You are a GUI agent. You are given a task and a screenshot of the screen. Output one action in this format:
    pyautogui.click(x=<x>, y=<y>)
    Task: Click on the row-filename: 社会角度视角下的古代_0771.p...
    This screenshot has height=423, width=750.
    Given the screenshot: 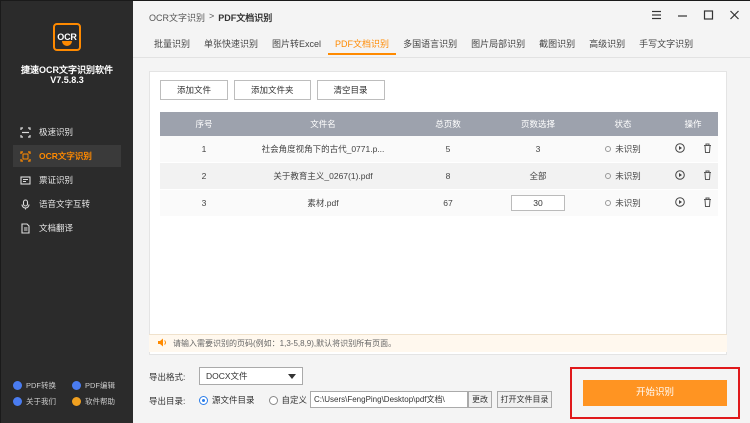 What is the action you would take?
    pyautogui.click(x=323, y=149)
    